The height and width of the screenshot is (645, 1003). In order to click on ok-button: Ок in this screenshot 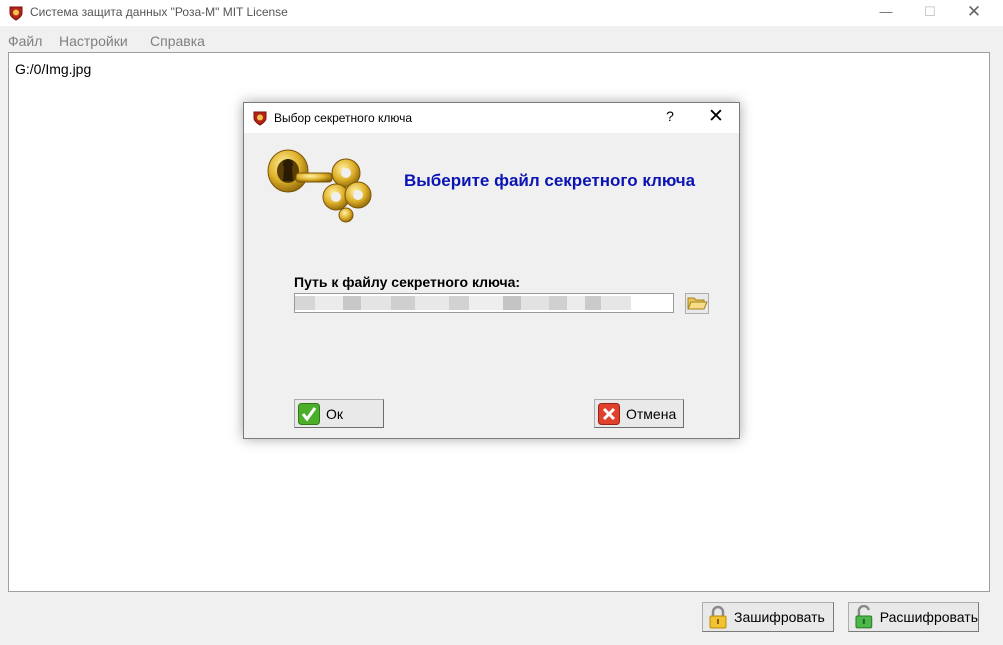, I will do `click(339, 413)`.